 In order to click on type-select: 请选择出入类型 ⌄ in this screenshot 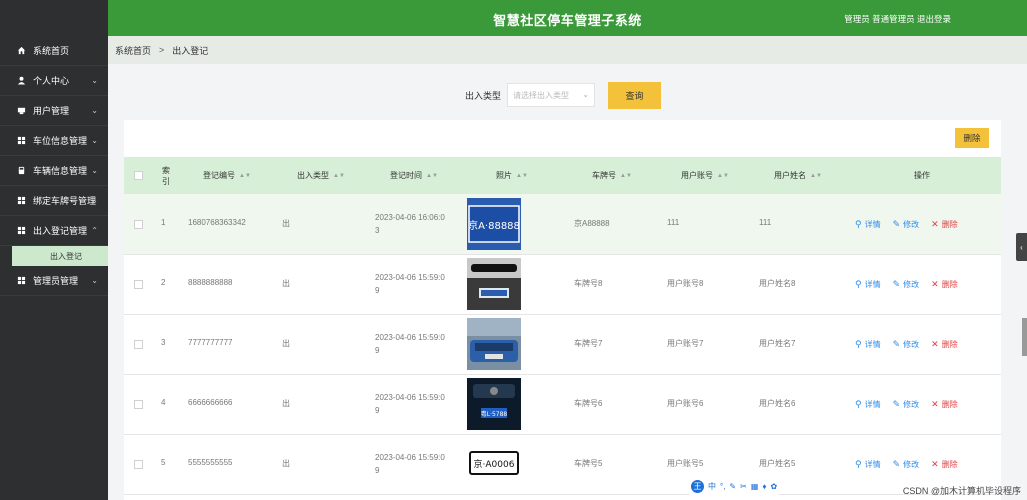, I will do `click(551, 95)`.